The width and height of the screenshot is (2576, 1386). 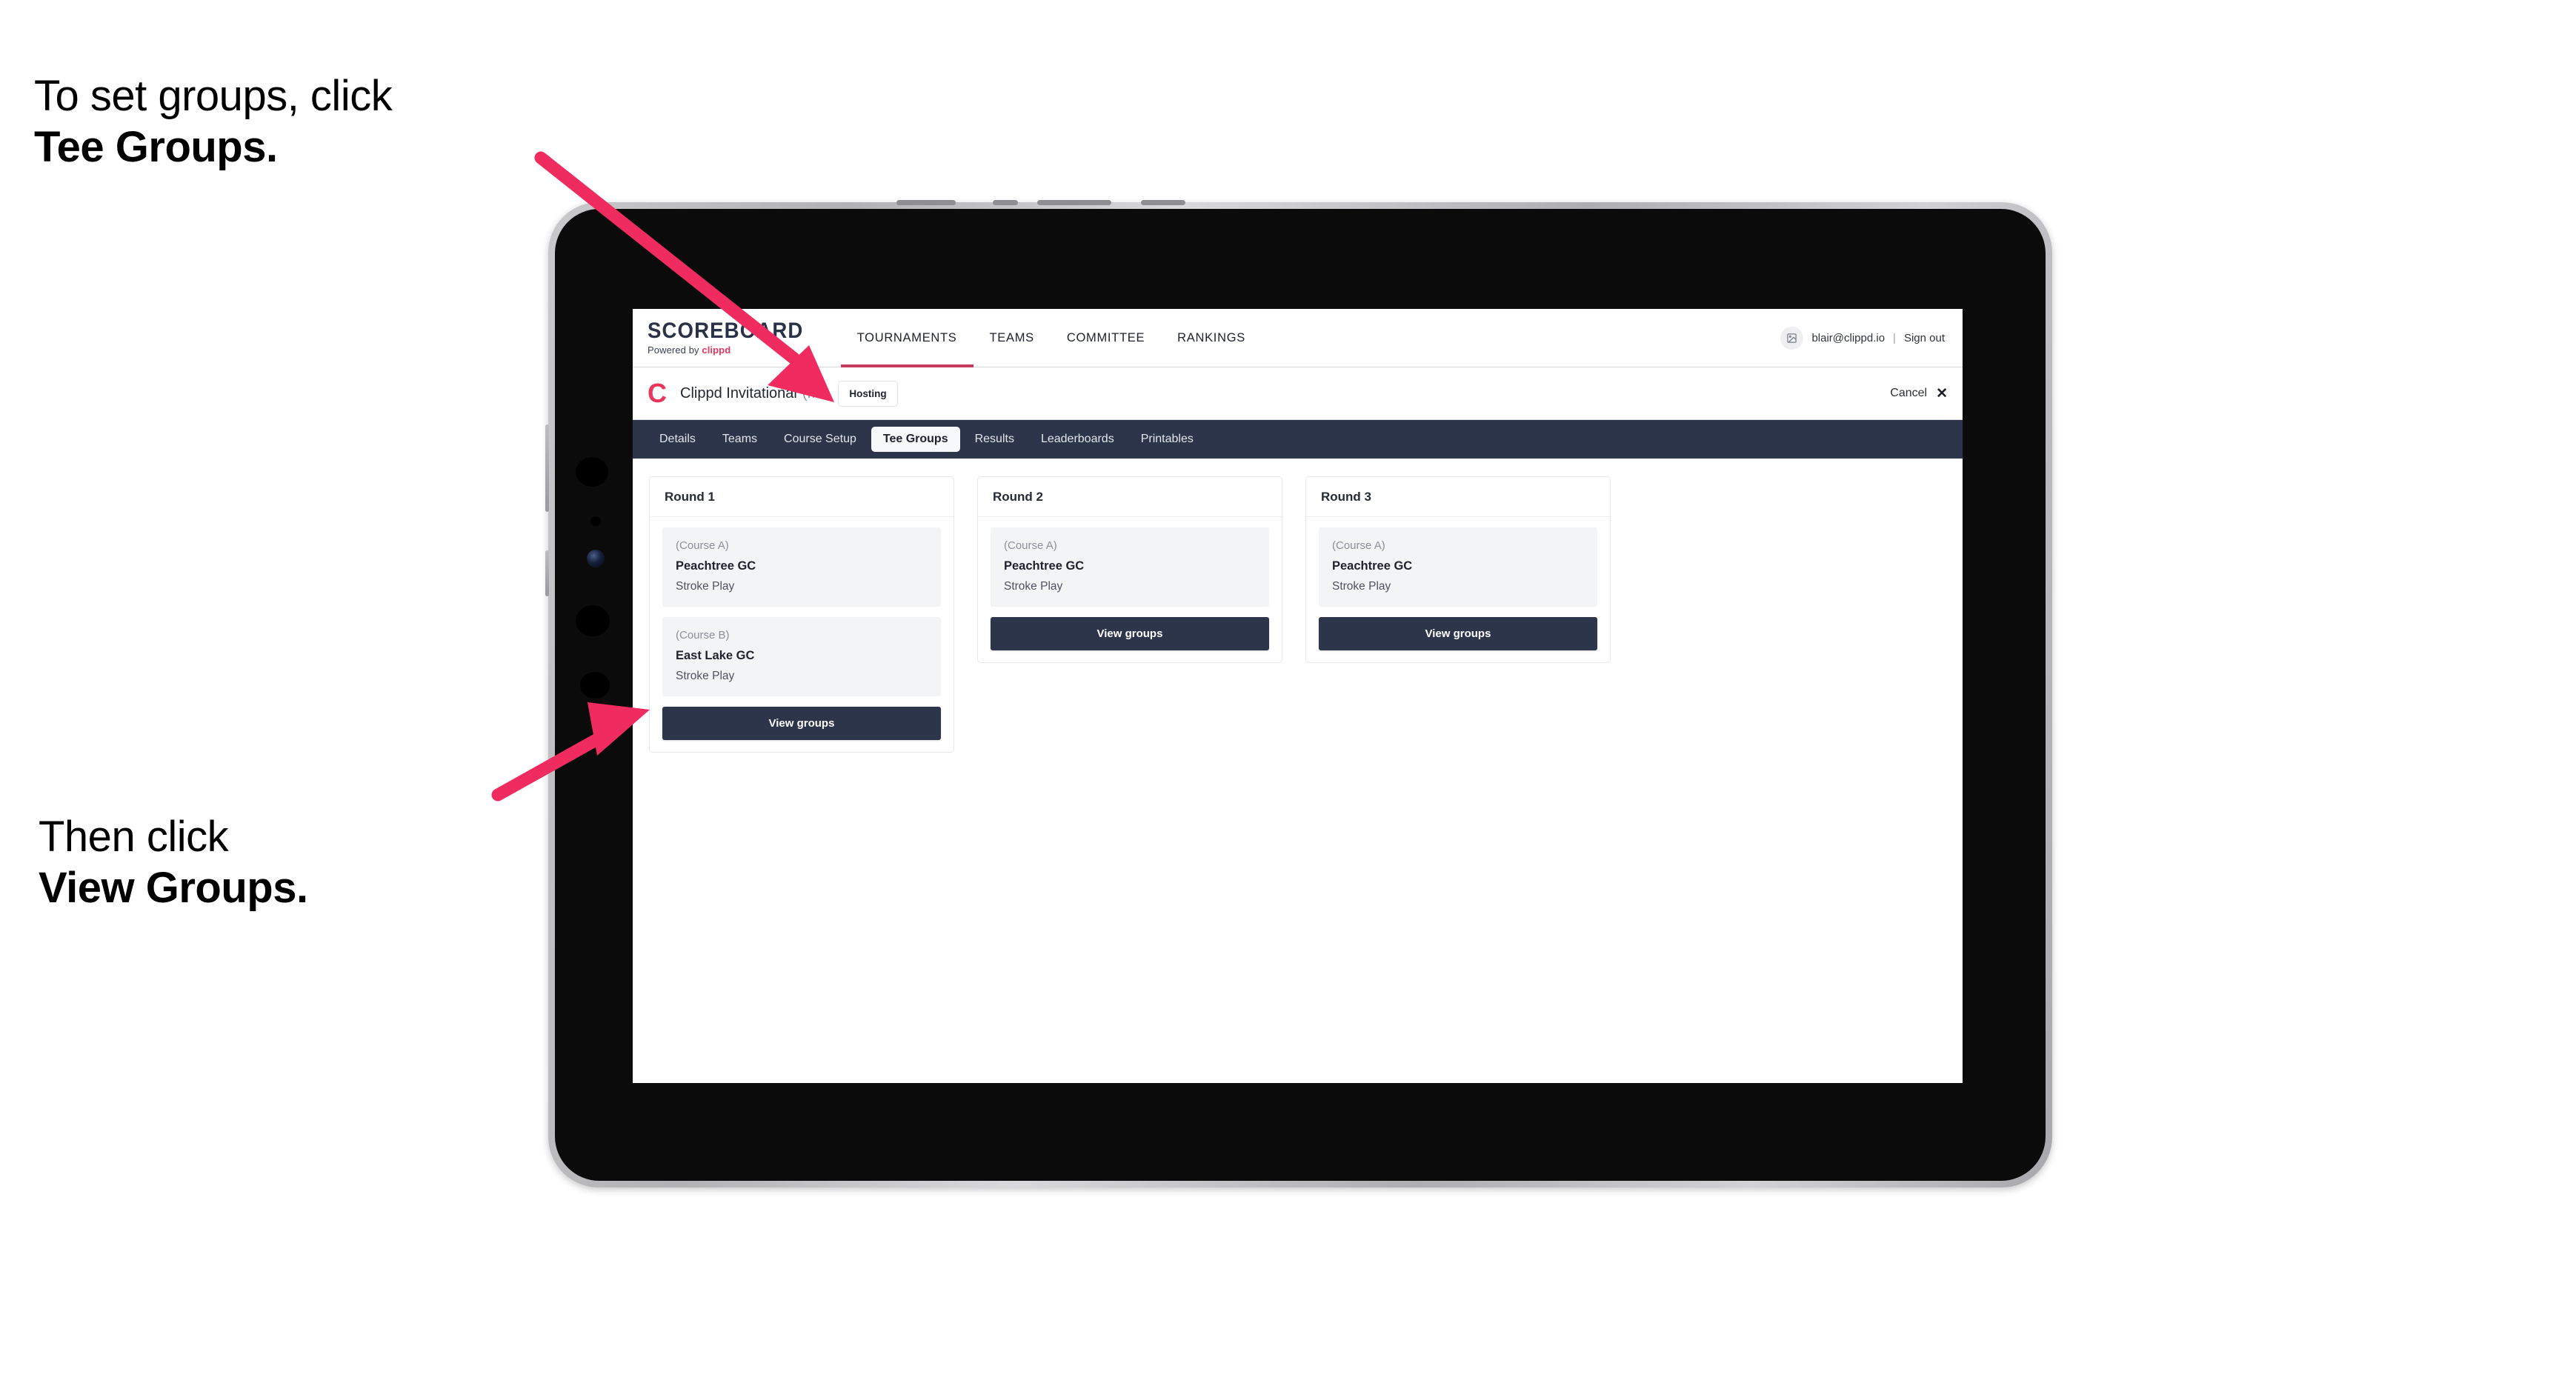 I want to click on nav-link-teams: TEAMS, so click(x=1013, y=338).